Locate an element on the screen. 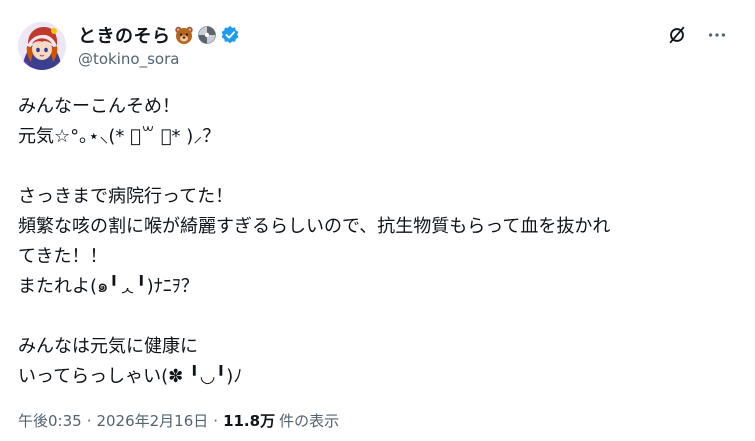 The image size is (755, 441). name-row: ときのそら is located at coordinates (159, 35).